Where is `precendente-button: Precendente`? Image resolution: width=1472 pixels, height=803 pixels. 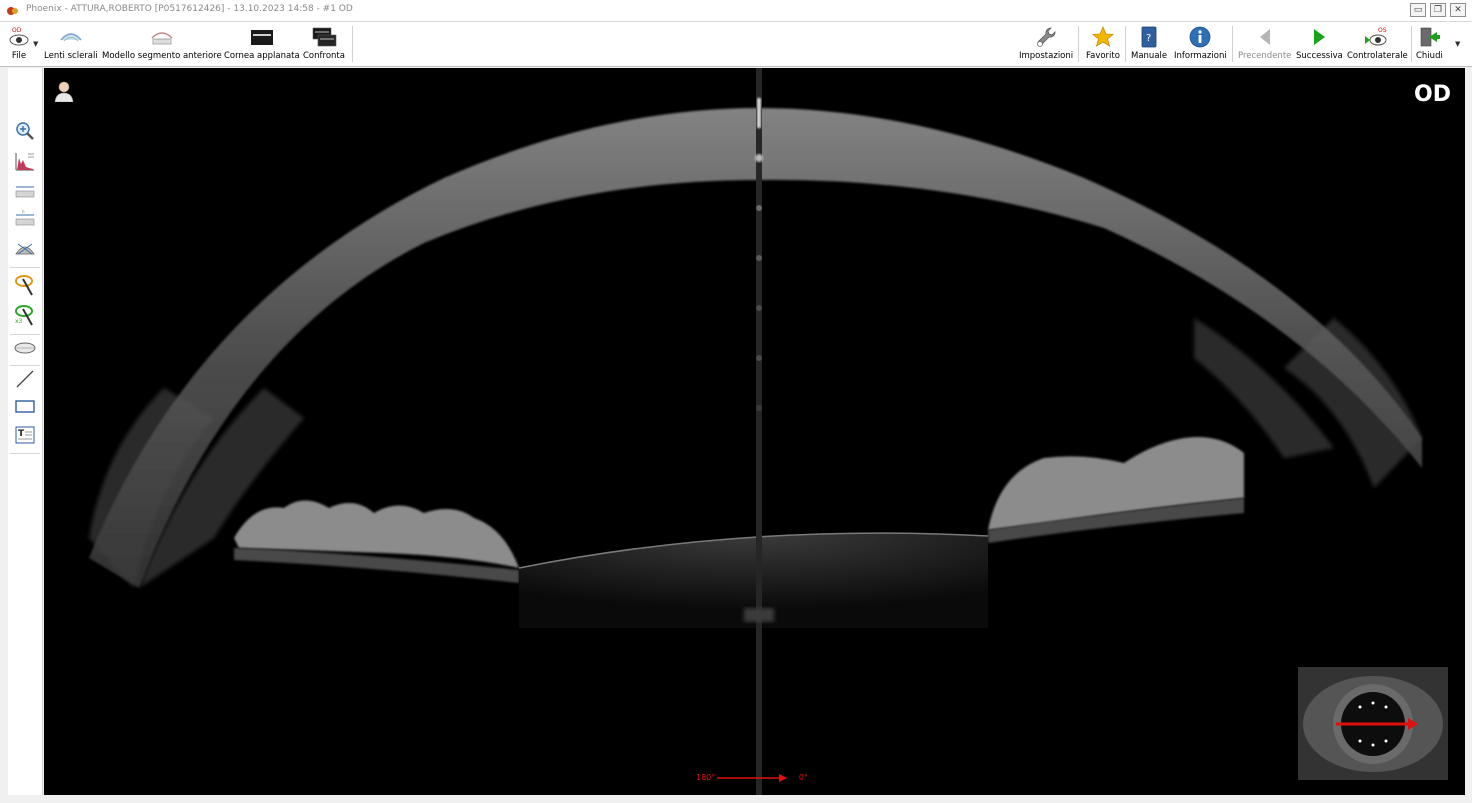 precendente-button: Precendente is located at coordinates (1264, 44).